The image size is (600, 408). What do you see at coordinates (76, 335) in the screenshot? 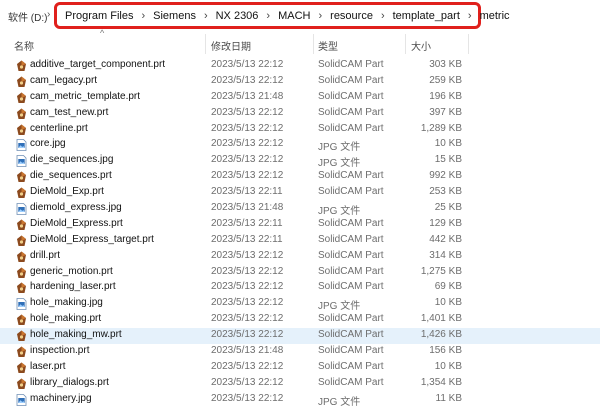
I see `file-name: hole_making_mw.prt` at bounding box center [76, 335].